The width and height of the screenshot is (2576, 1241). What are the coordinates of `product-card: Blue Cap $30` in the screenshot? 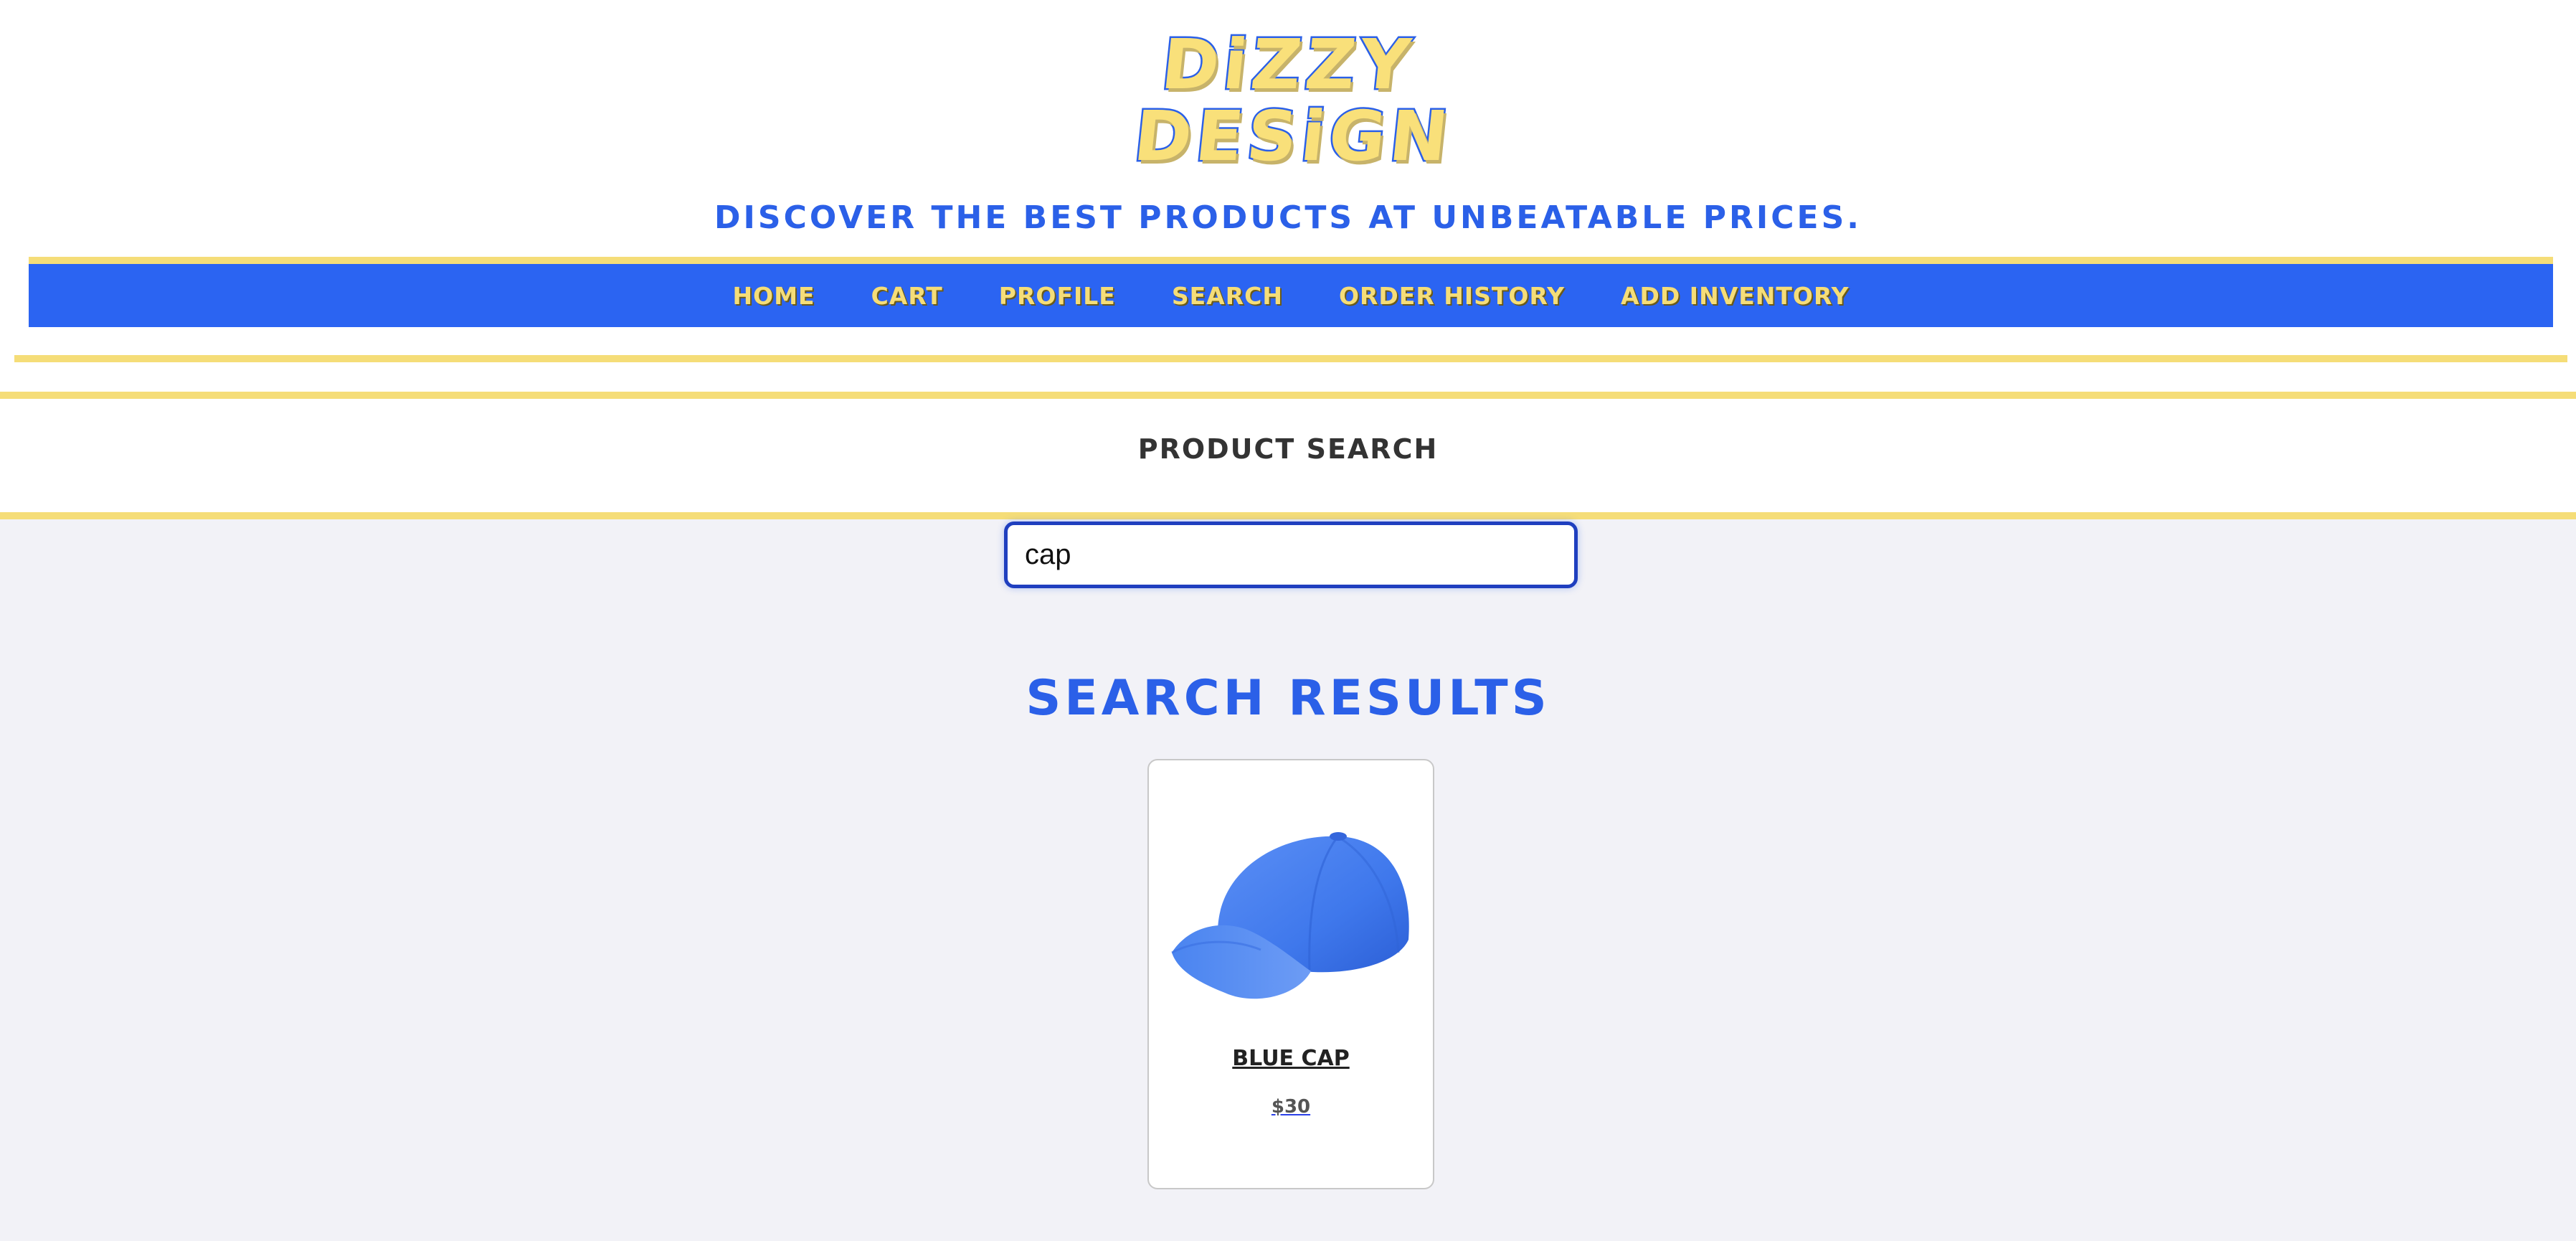 It's located at (1290, 974).